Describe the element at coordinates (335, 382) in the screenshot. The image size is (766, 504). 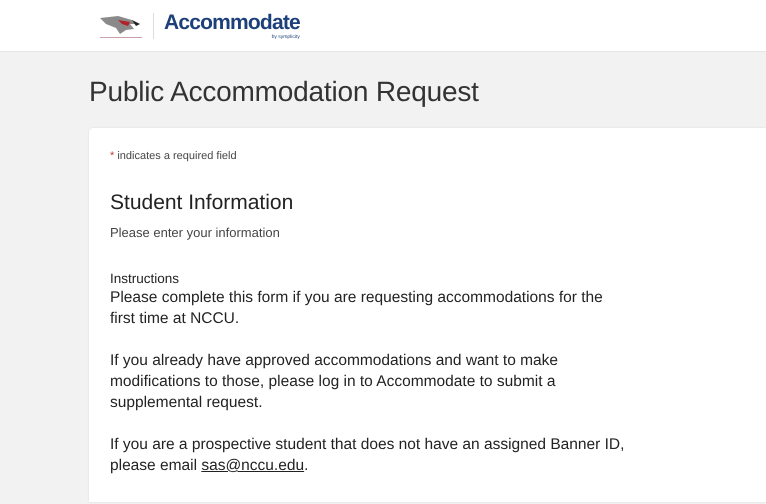
I see `instruction-paragraph: If you already have approved accommodations and want to make modifications to those, please log in to Accommodate to submit a supplemental request.` at that location.